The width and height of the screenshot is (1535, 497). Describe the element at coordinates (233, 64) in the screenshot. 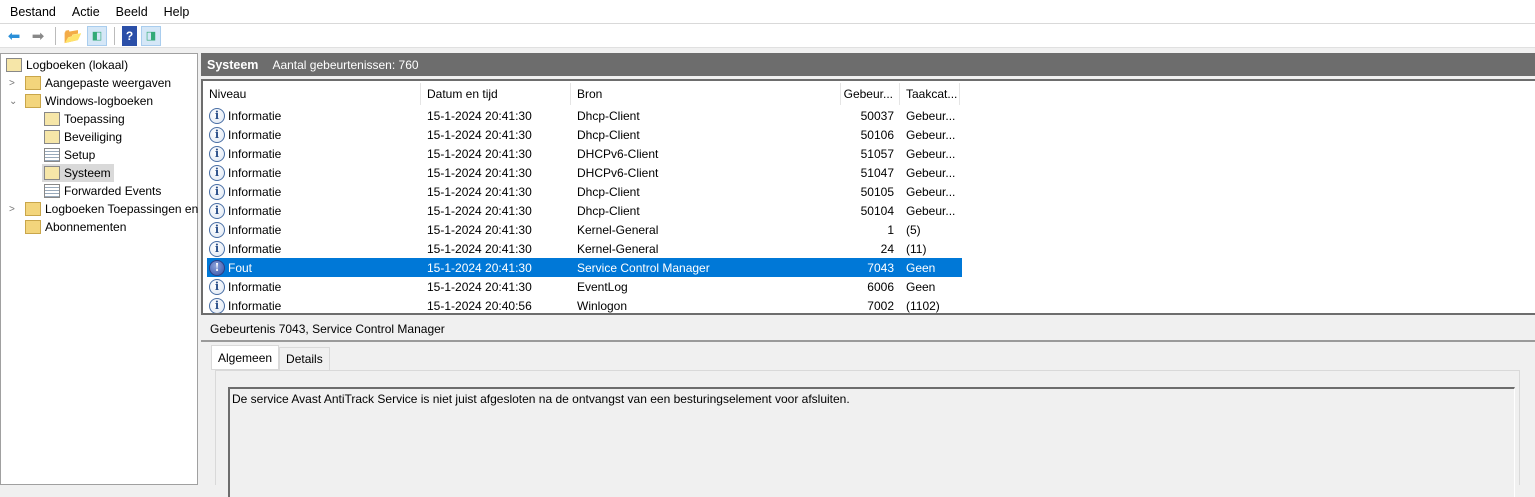

I see `log-title: Systeem` at that location.